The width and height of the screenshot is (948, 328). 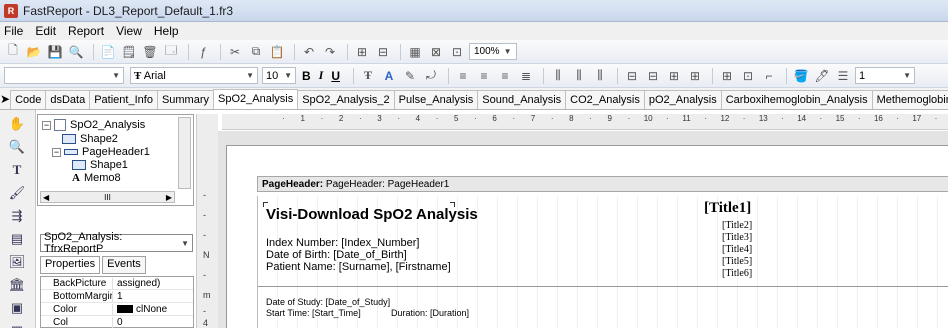 I want to click on title2-memo: [Title2], so click(x=737, y=225).